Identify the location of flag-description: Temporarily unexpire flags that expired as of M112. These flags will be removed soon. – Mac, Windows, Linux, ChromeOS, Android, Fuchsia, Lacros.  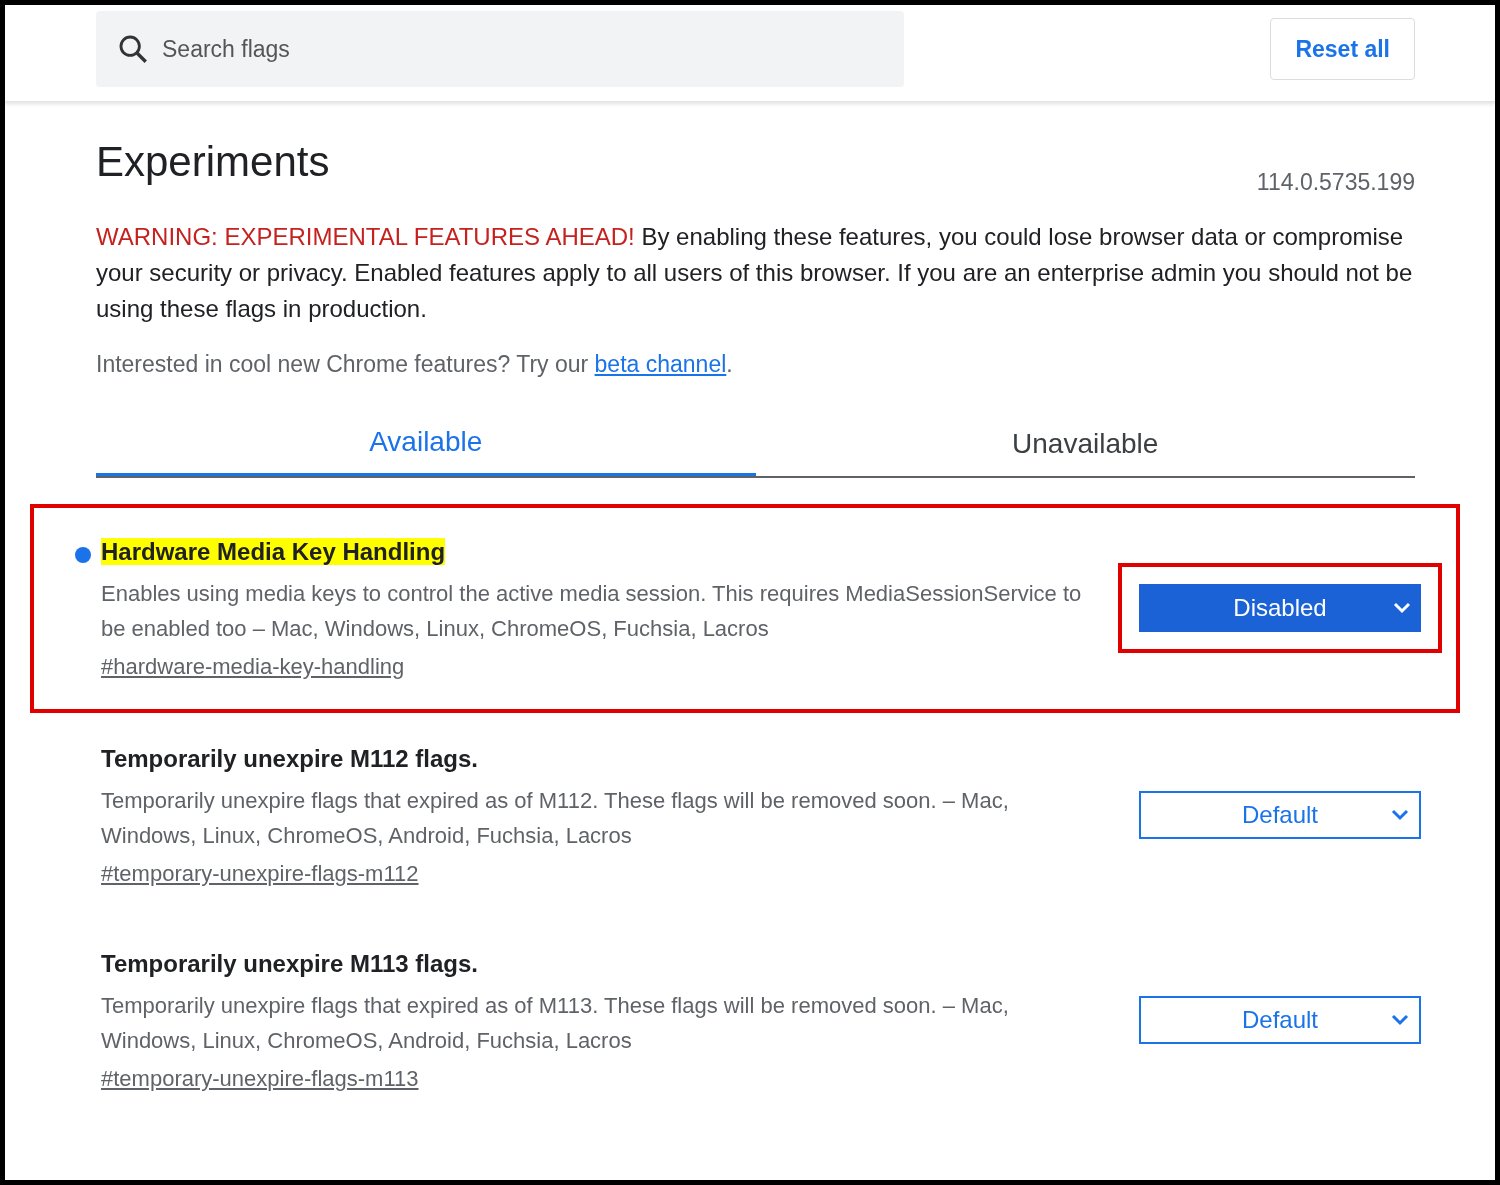
(555, 818).